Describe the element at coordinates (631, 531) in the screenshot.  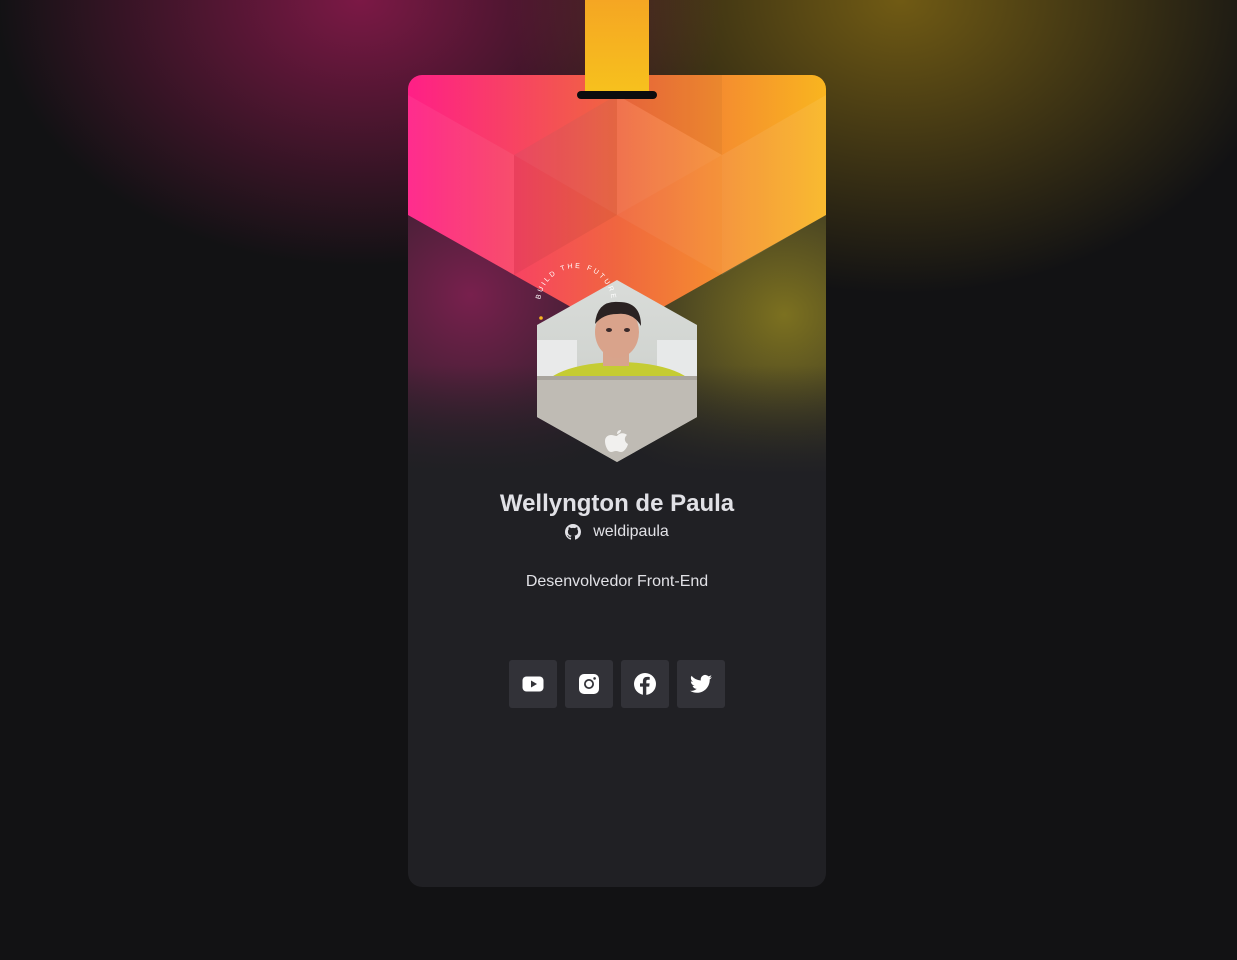
I see `github-username: weldipaula` at that location.